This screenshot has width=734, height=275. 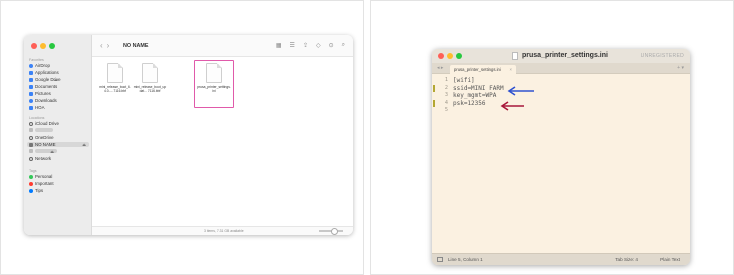 I want to click on sidebar-item-icloud: iCloud Drive, so click(x=44, y=123).